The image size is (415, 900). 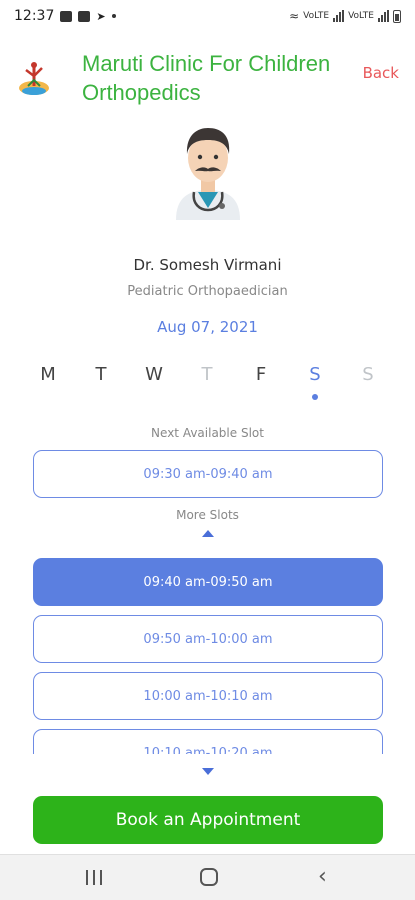 I want to click on weekday-selector: M T W T F S S, so click(x=207, y=384).